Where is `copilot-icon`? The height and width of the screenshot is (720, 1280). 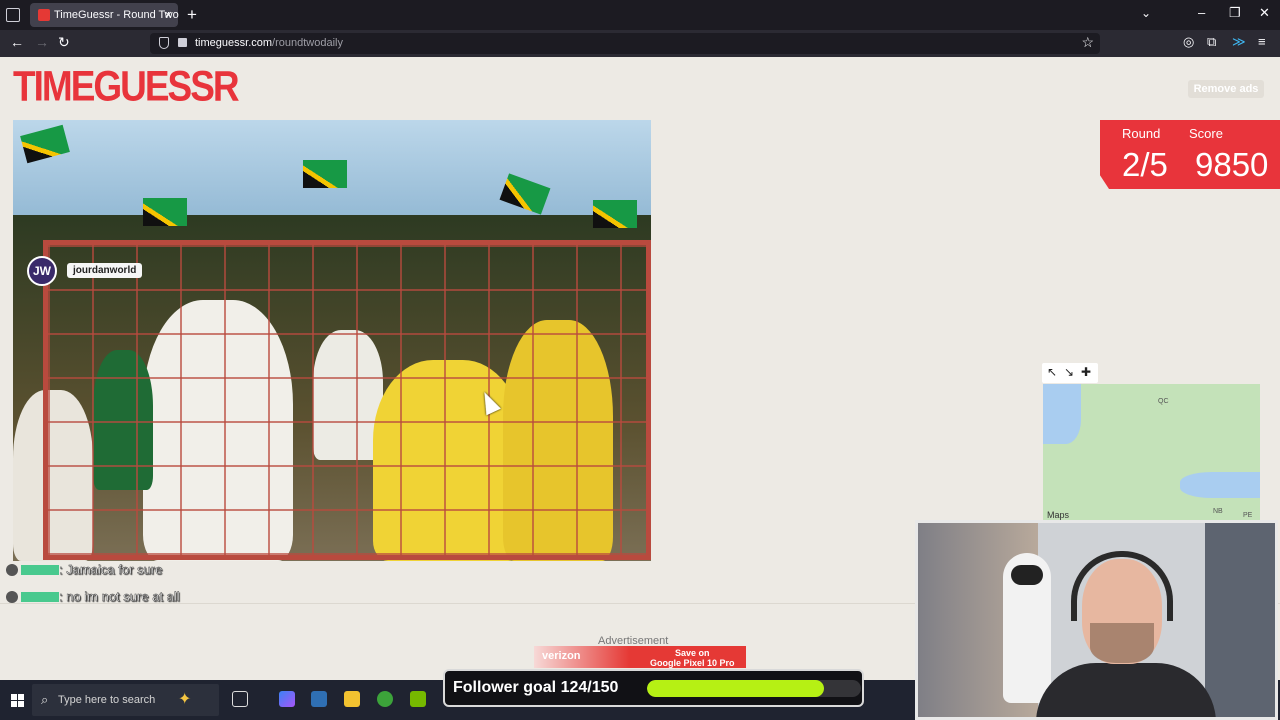
copilot-icon is located at coordinates (287, 699).